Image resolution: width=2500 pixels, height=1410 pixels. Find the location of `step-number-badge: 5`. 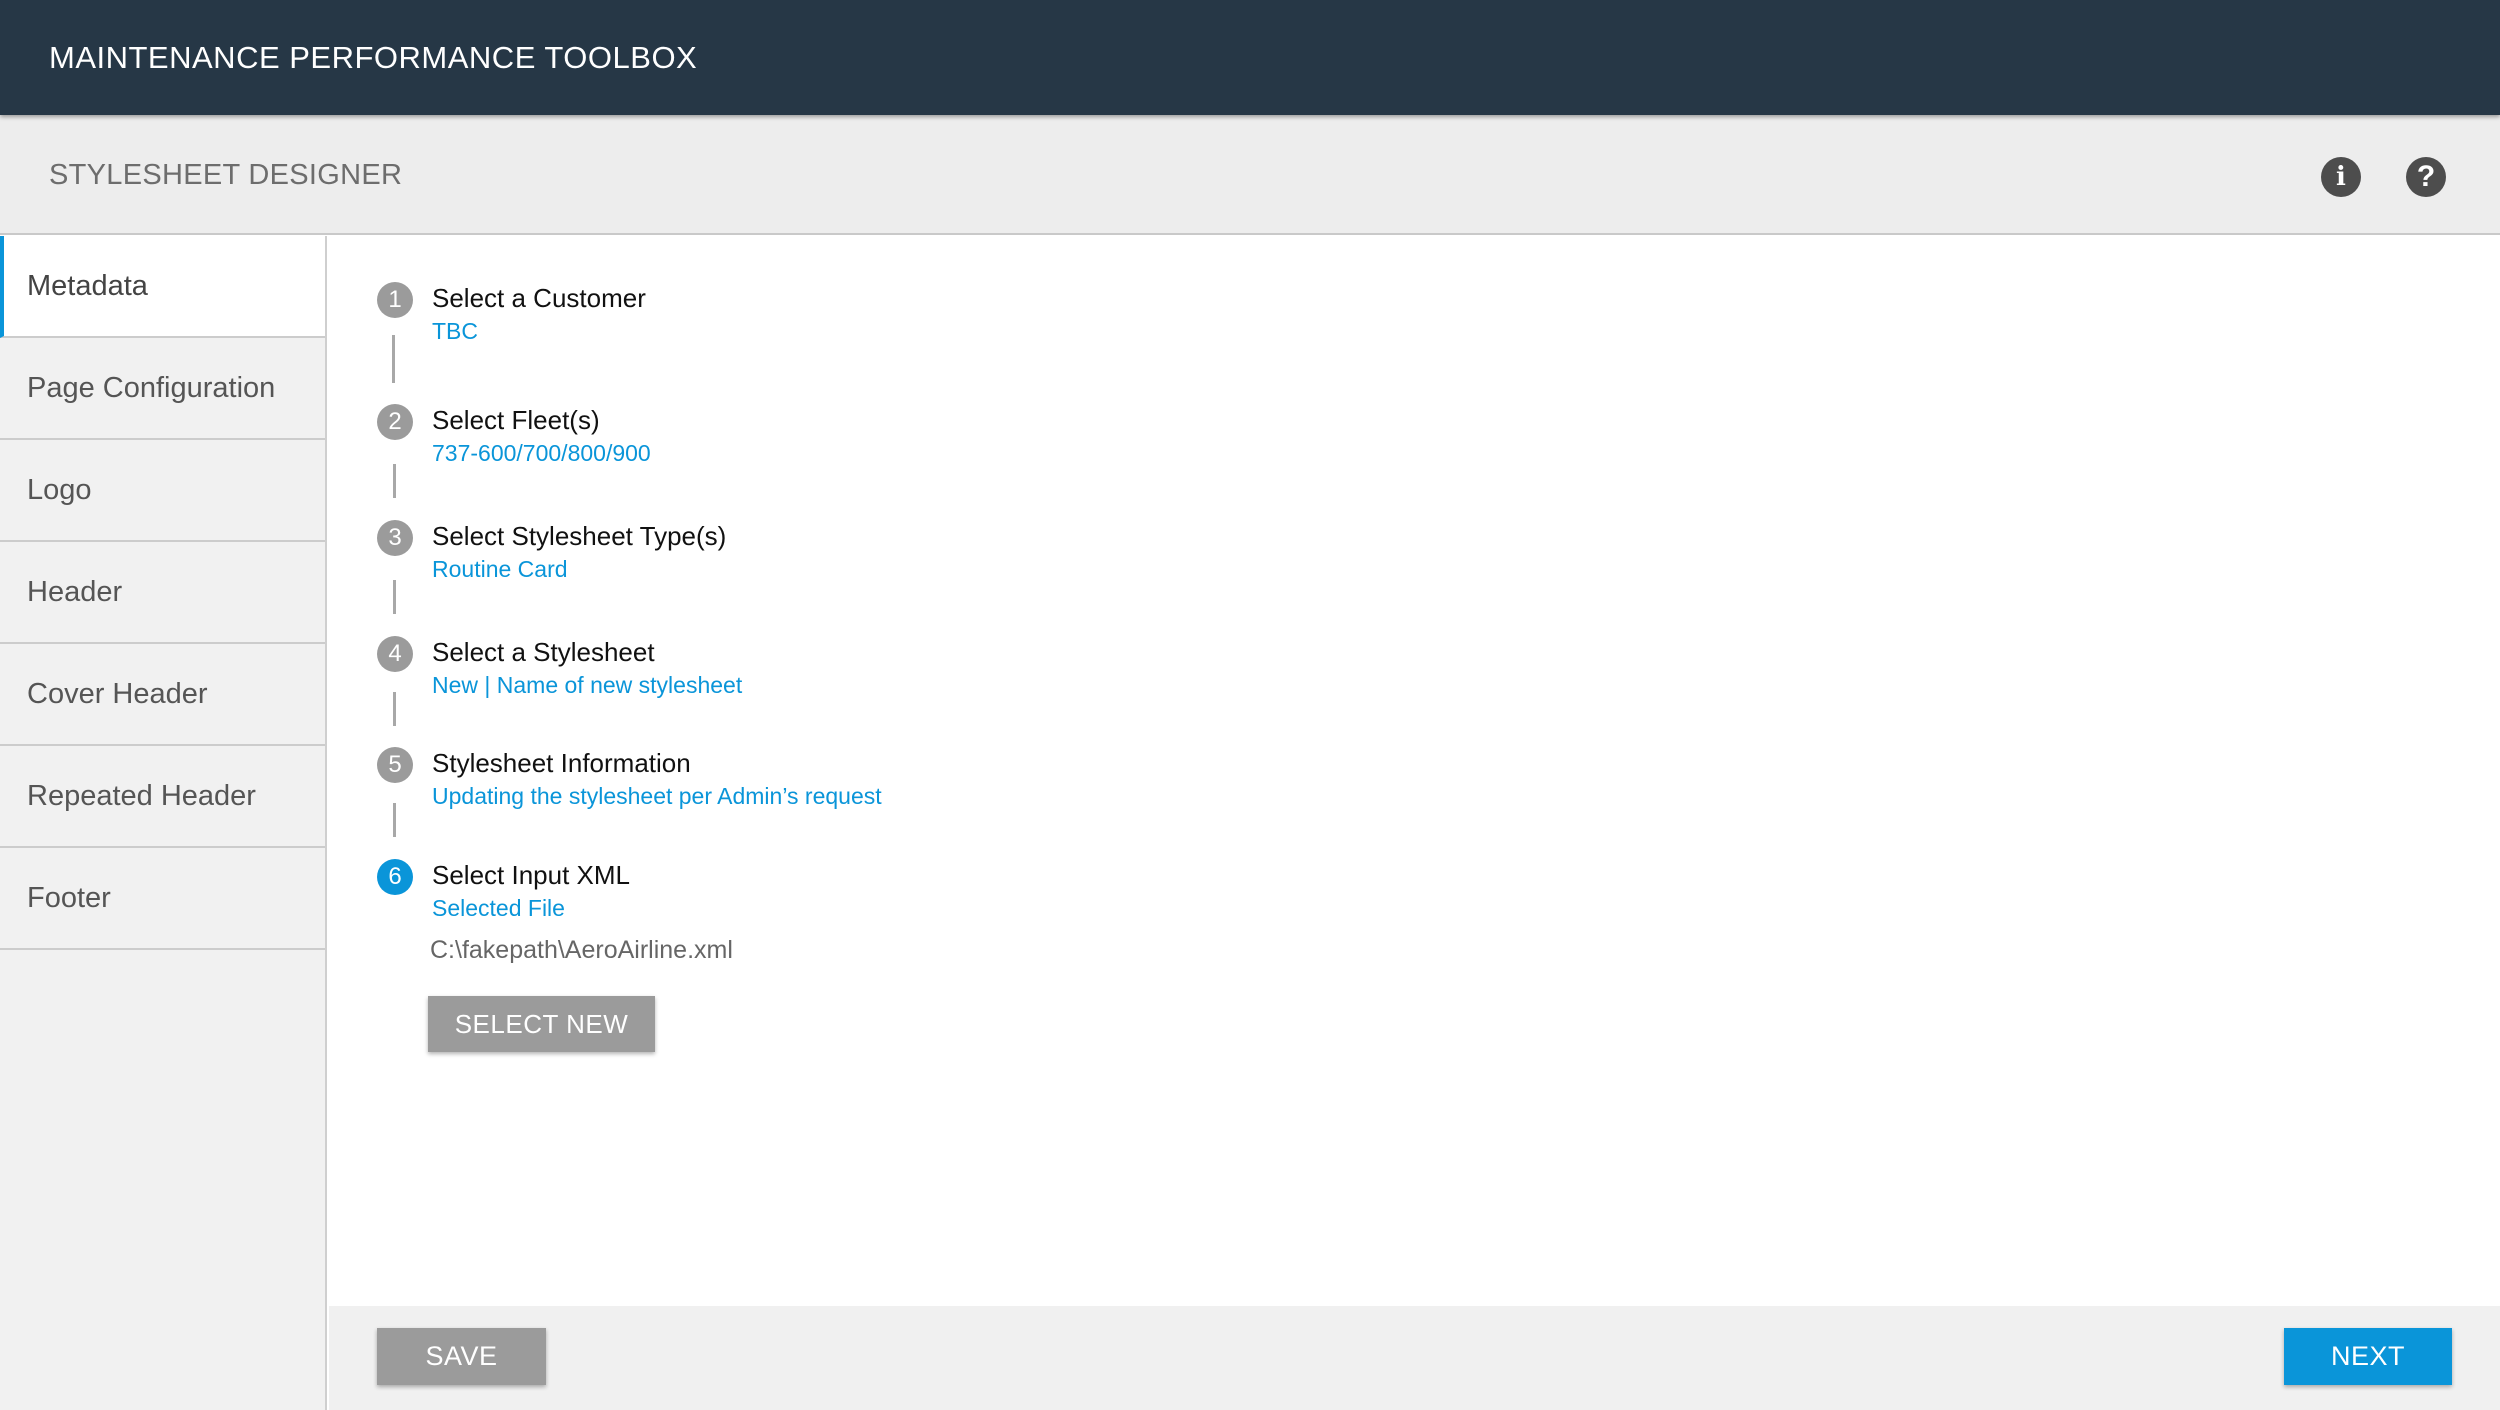

step-number-badge: 5 is located at coordinates (395, 765).